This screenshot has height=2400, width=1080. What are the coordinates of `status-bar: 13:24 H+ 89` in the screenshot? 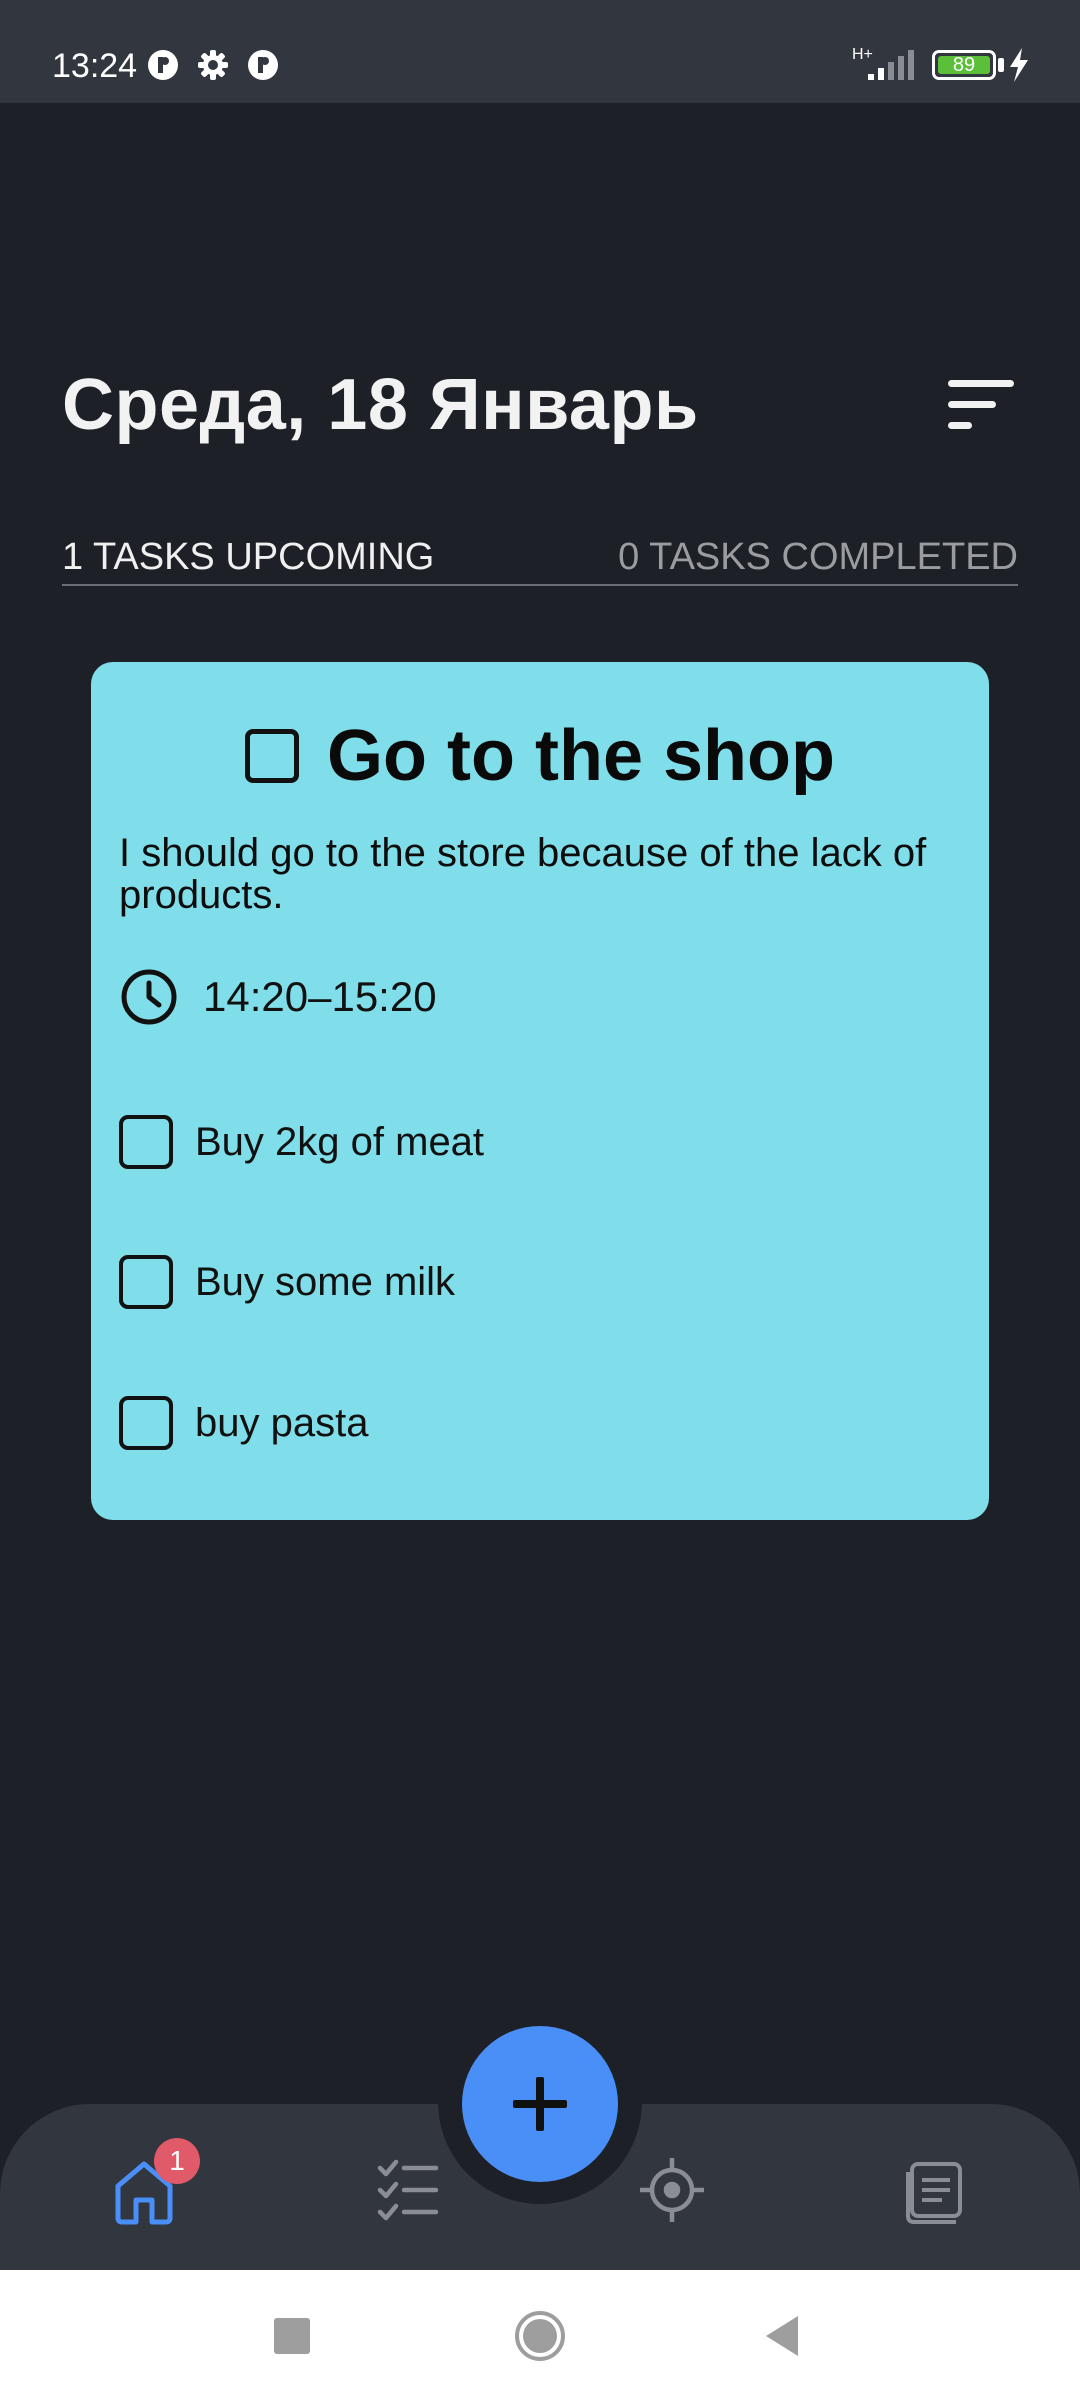 It's located at (540, 51).